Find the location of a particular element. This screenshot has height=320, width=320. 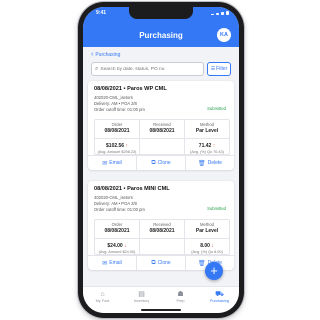

device-notch is located at coordinates (161, 13).